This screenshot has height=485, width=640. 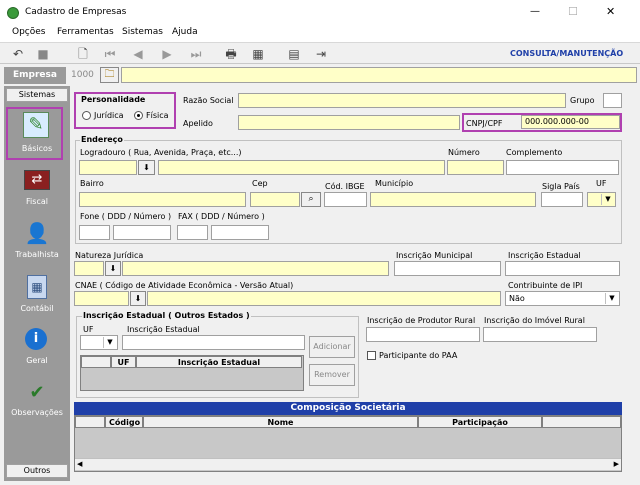 What do you see at coordinates (447, 268) in the screenshot?
I see `insc-municipal-field` at bounding box center [447, 268].